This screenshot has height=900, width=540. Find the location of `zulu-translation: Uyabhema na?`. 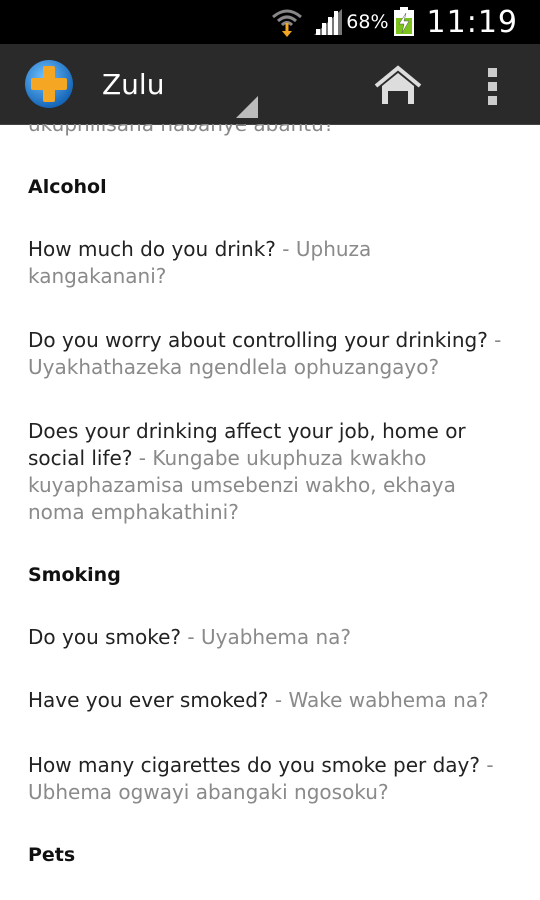

zulu-translation: Uyabhema na? is located at coordinates (276, 637).